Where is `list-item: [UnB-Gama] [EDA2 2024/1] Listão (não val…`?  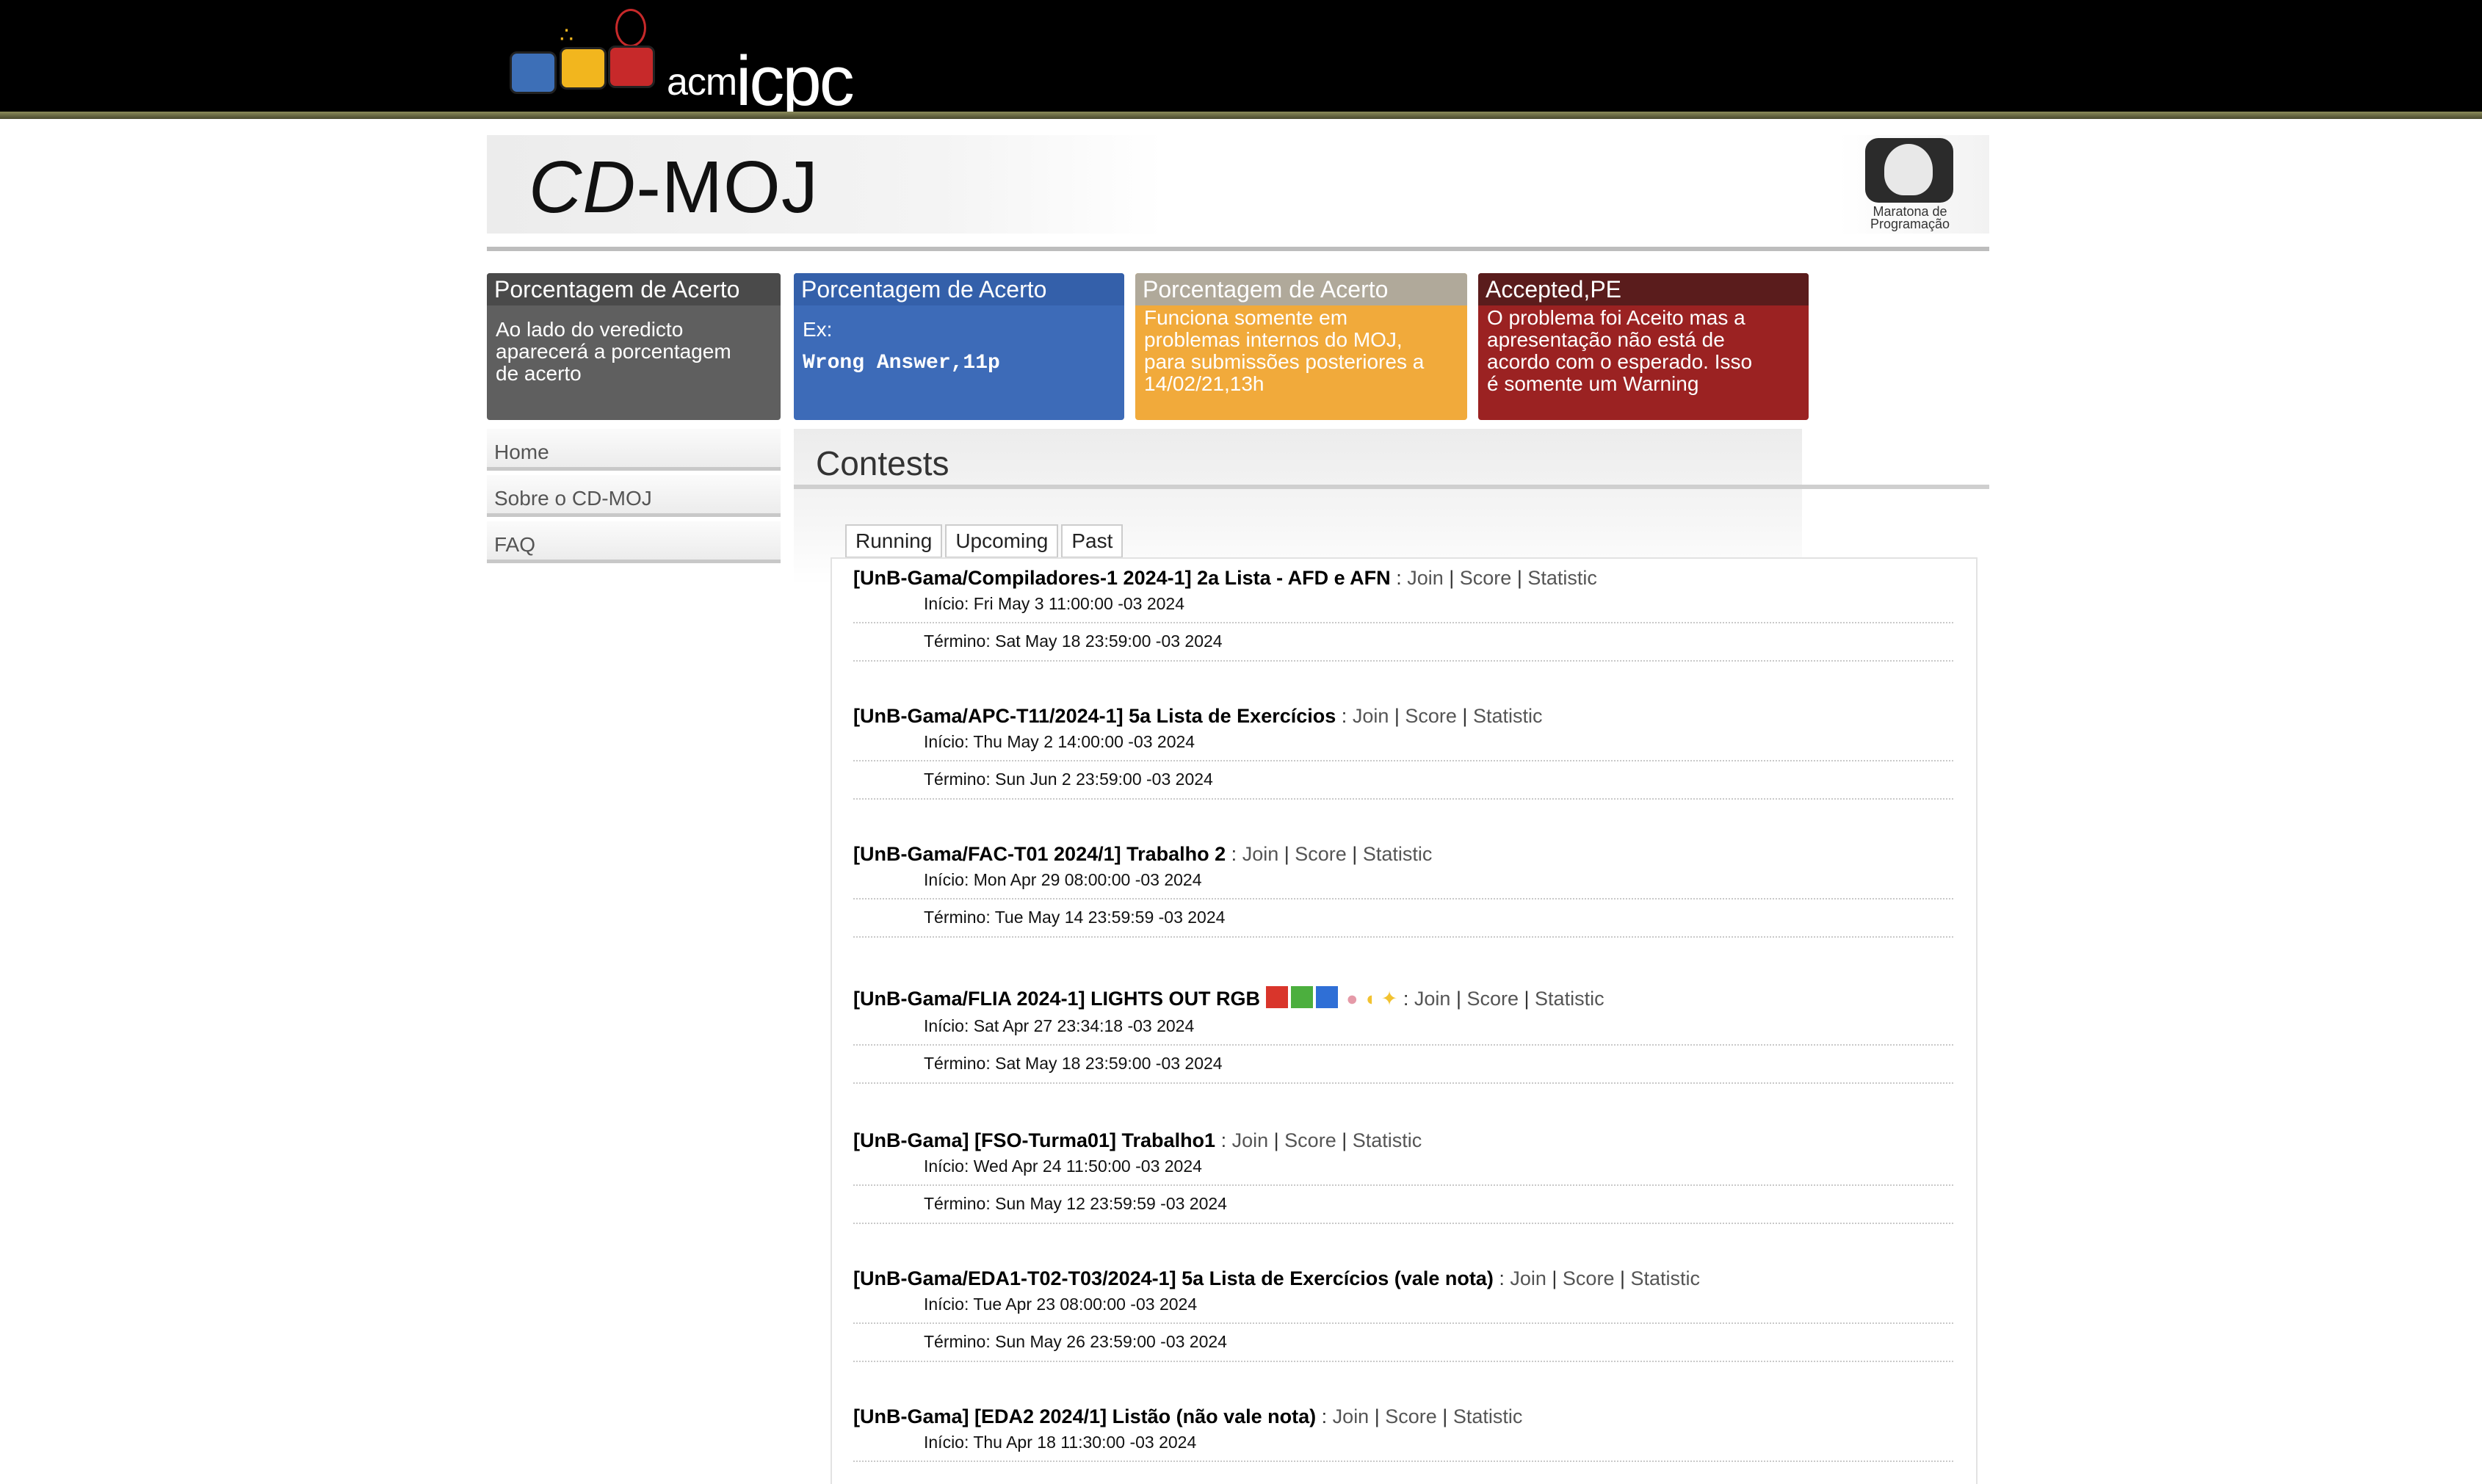
list-item: [UnB-Gama] [EDA2 2024/1] Listão (não val… is located at coordinates (1403, 1433).